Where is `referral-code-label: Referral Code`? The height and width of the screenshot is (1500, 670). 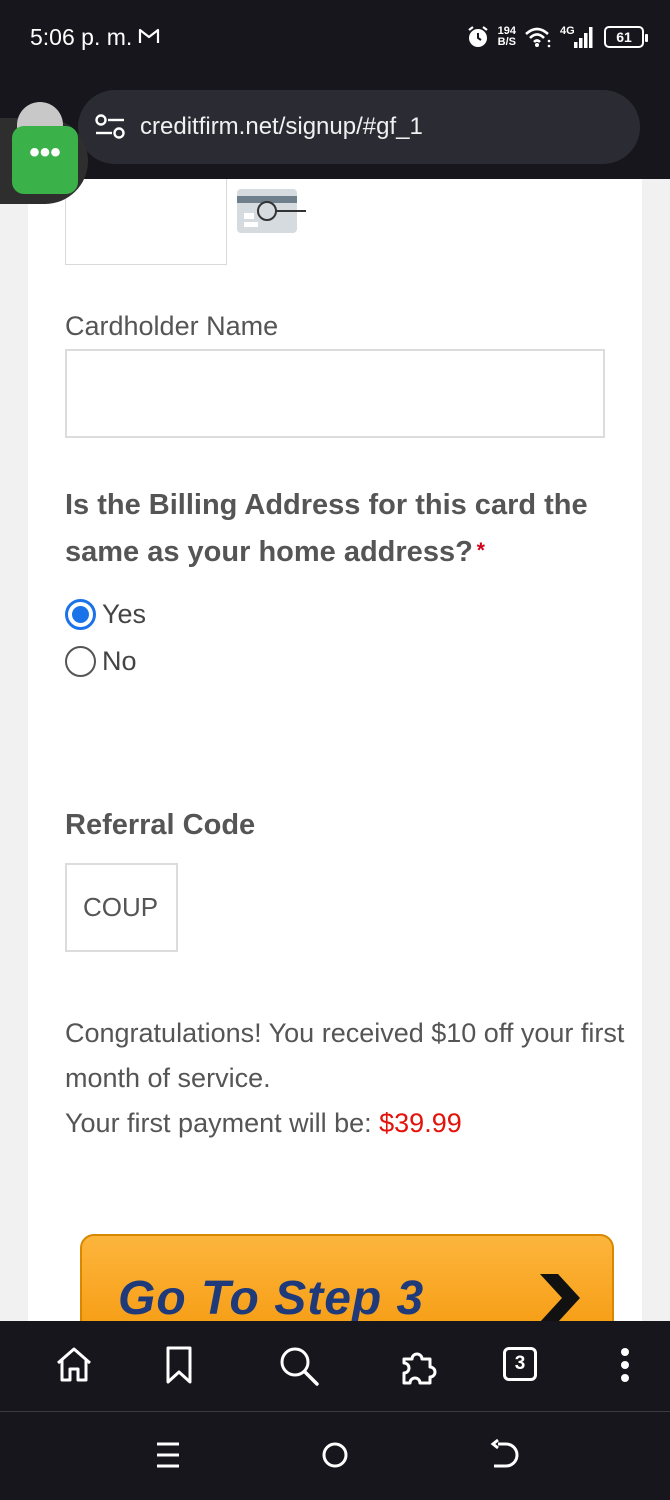
referral-code-label: Referral Code is located at coordinates (160, 825).